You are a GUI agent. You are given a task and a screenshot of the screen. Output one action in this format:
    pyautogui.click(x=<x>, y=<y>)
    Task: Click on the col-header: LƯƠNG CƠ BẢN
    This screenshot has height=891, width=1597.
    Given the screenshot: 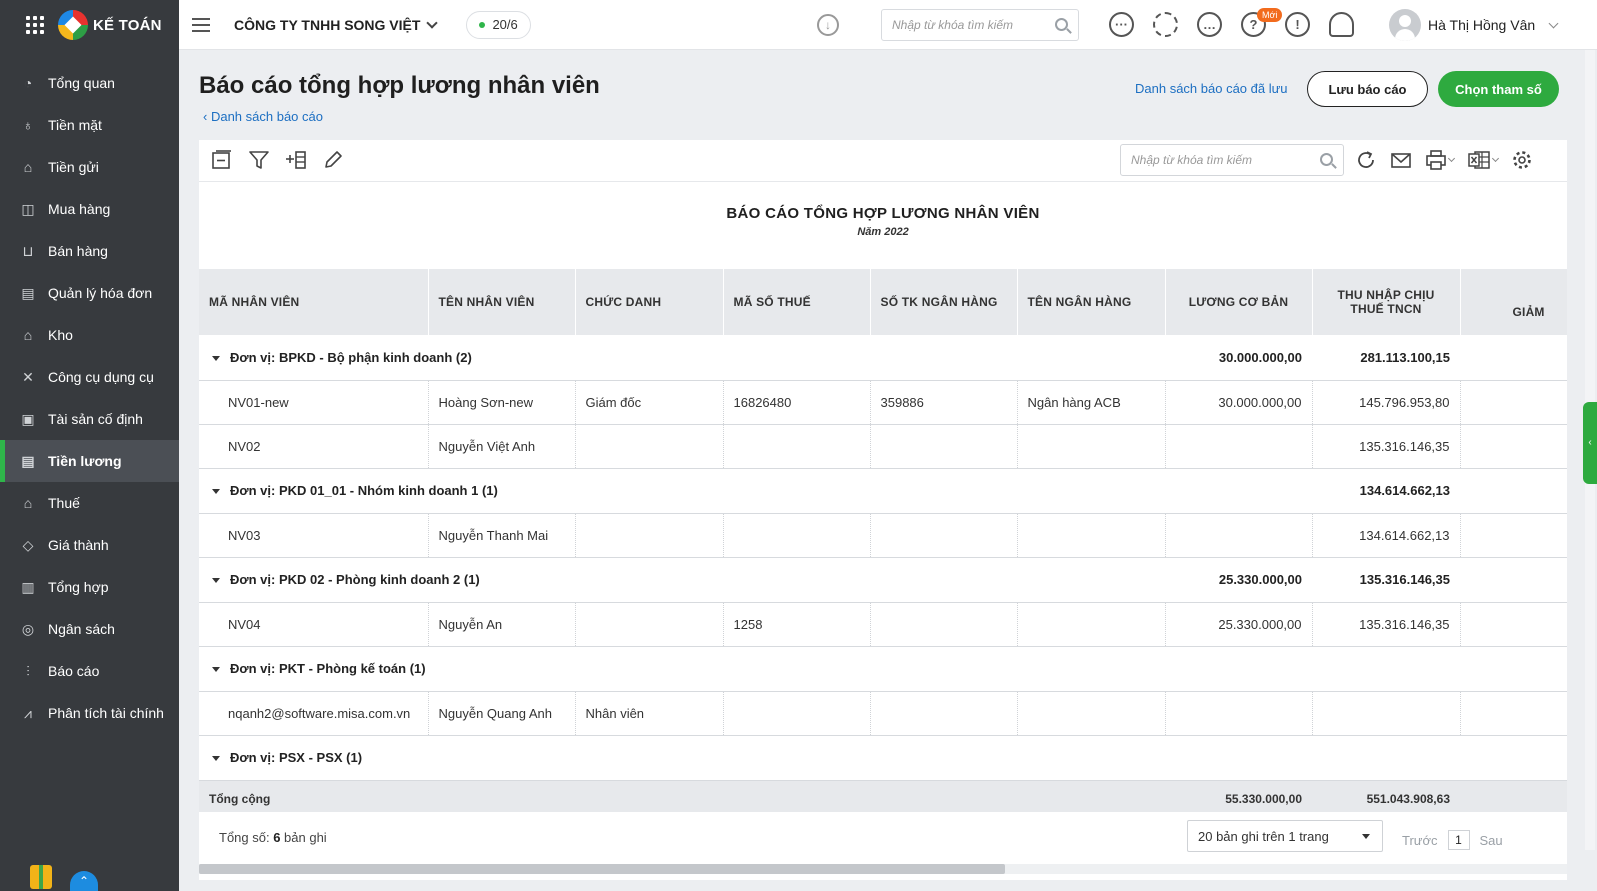 What is the action you would take?
    pyautogui.click(x=1239, y=302)
    